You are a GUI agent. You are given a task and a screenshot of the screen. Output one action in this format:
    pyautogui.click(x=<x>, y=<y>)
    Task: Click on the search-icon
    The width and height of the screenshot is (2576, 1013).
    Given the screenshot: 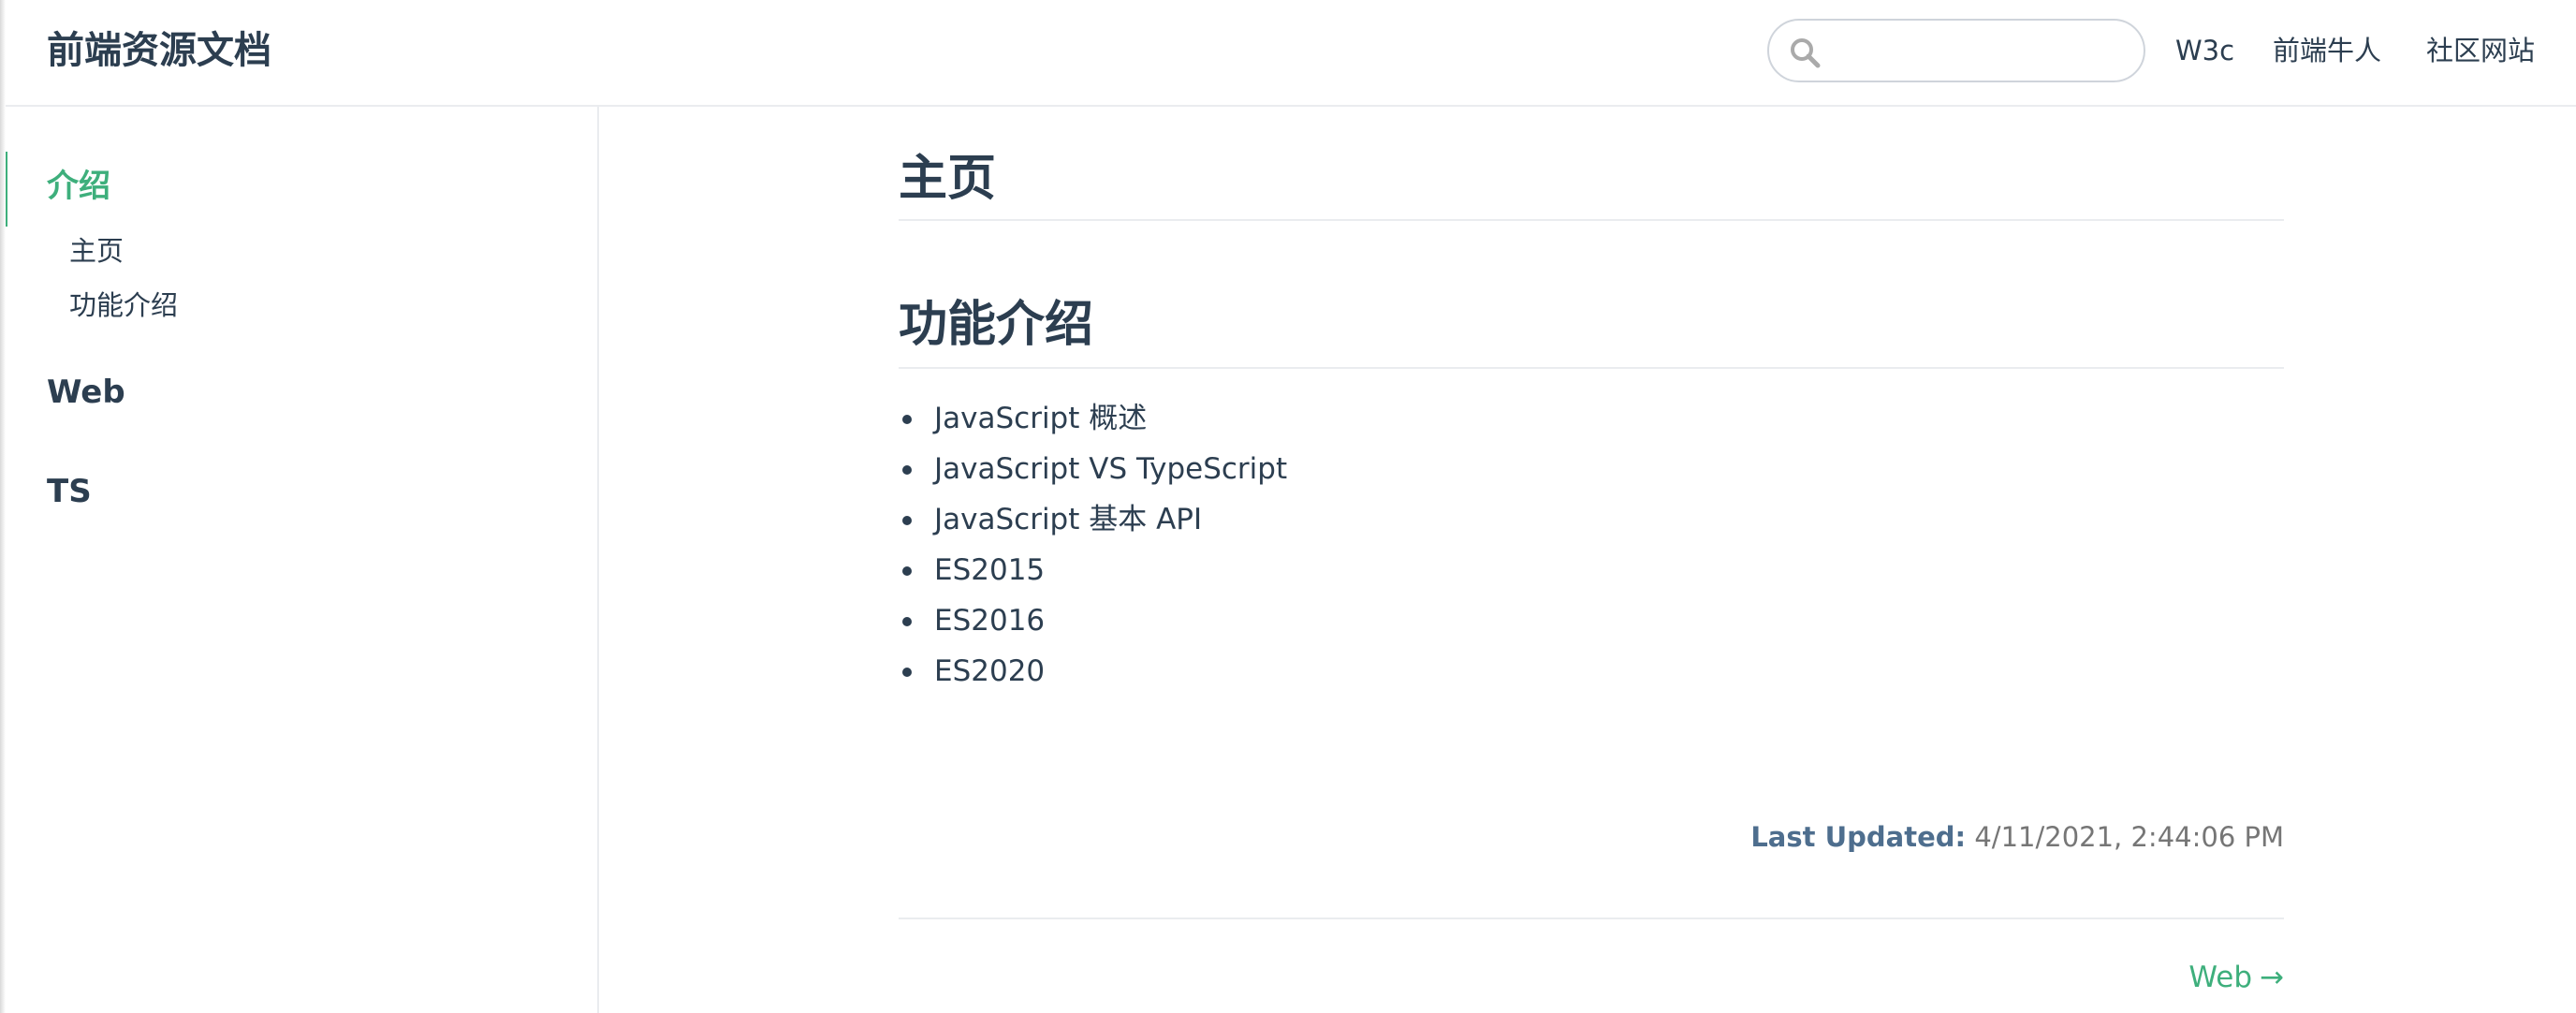 What is the action you would take?
    pyautogui.click(x=1806, y=53)
    